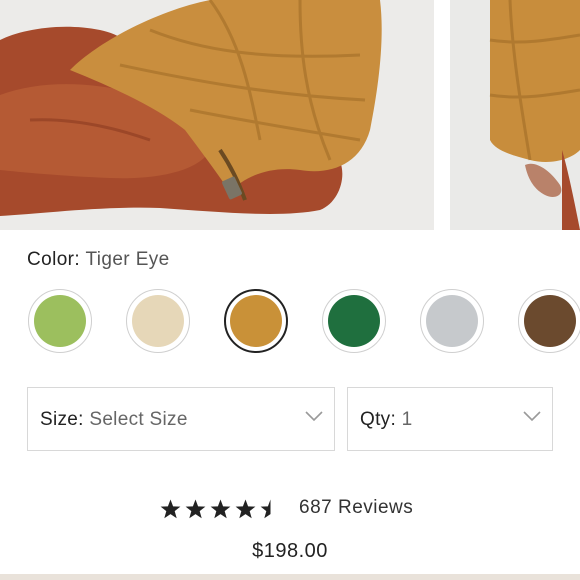 The image size is (580, 580). Describe the element at coordinates (450, 419) in the screenshot. I see `qty-select: Qty: 1` at that location.